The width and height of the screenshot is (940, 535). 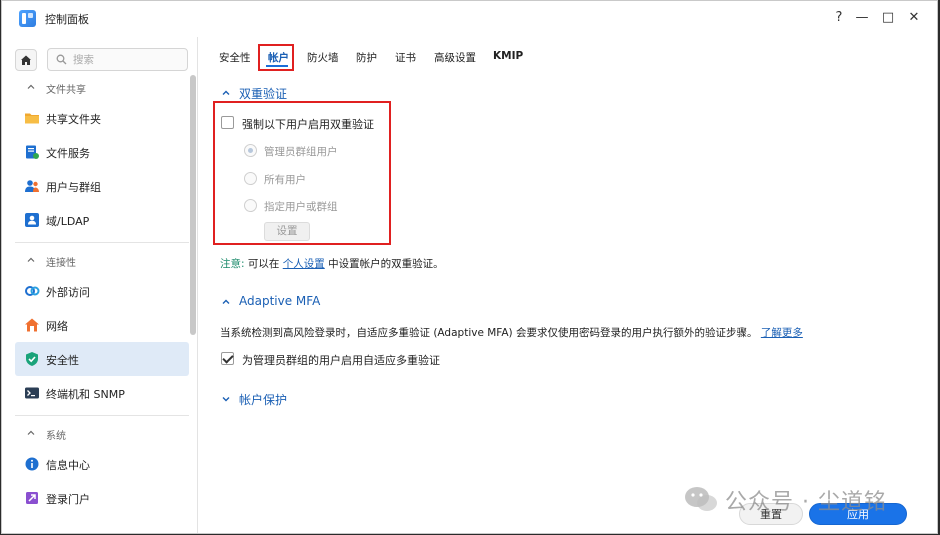 What do you see at coordinates (250, 205) in the screenshot?
I see `radio-specific-users` at bounding box center [250, 205].